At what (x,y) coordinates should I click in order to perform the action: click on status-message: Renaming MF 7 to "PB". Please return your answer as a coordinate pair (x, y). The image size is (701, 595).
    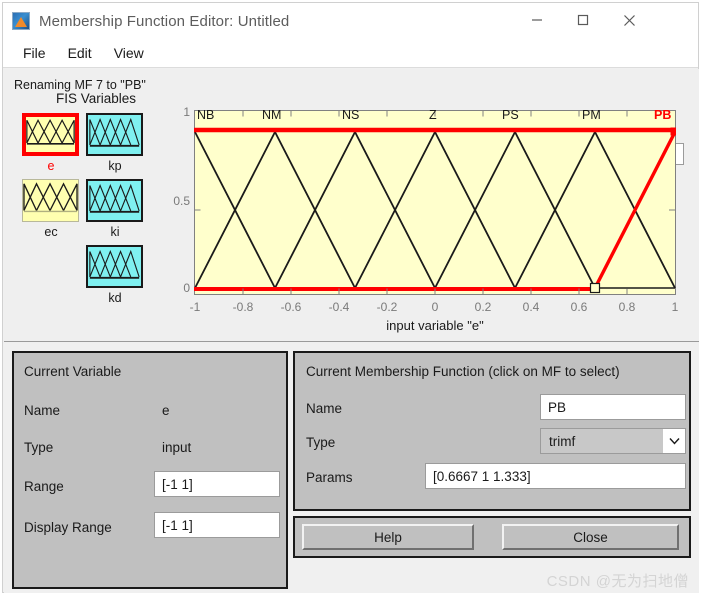
    Looking at the image, I should click on (80, 85).